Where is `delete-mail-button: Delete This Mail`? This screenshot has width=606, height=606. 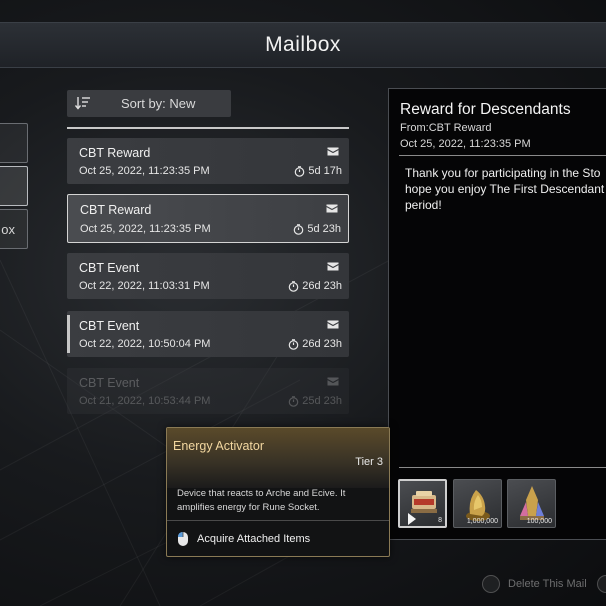
delete-mail-button: Delete This Mail is located at coordinates (534, 584).